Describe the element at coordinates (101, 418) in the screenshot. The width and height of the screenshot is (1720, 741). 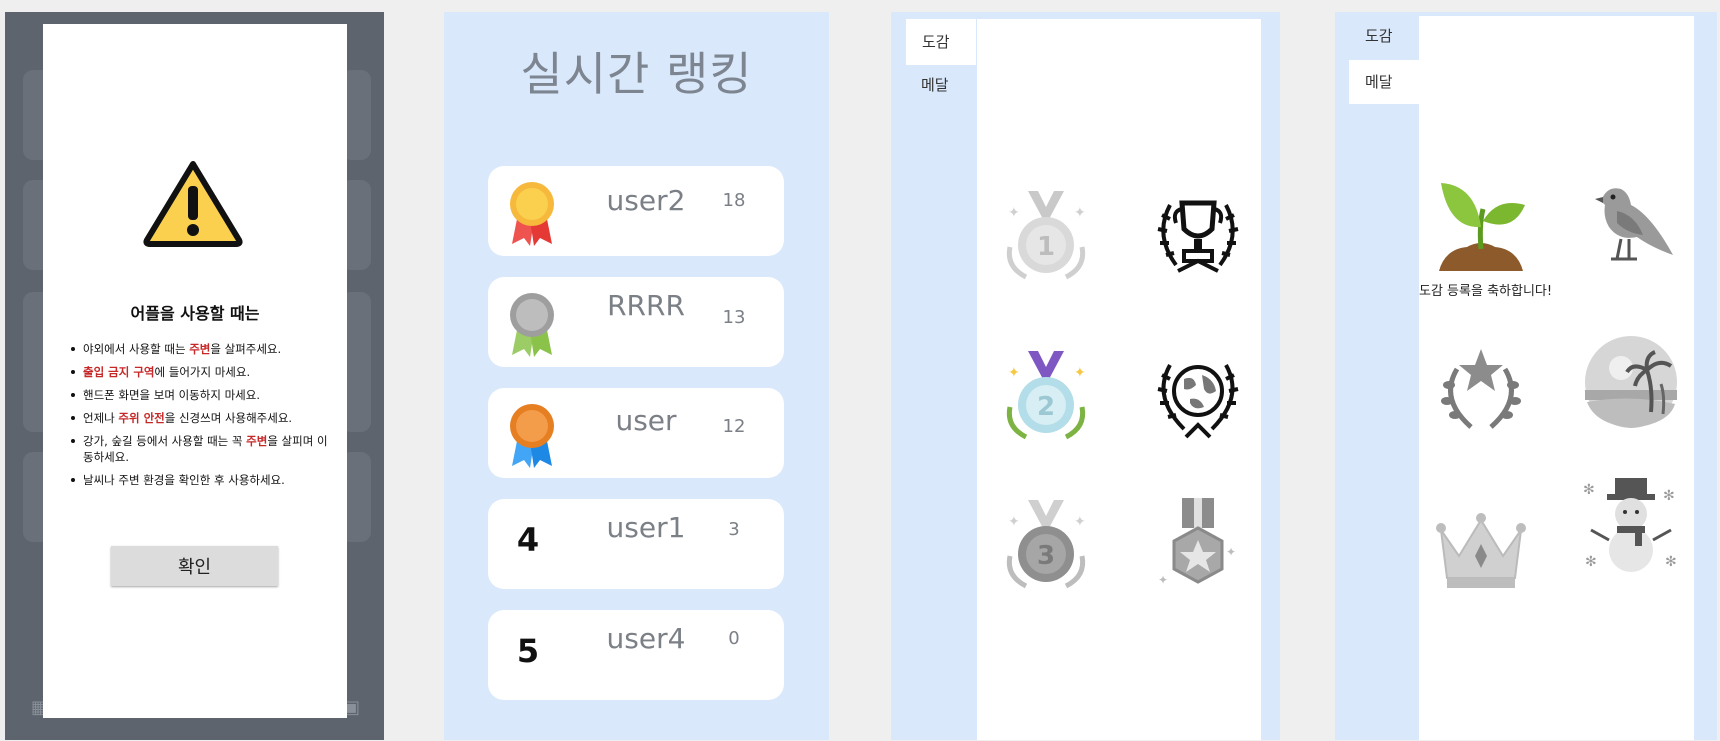
I see `rule-text: 언제나` at that location.